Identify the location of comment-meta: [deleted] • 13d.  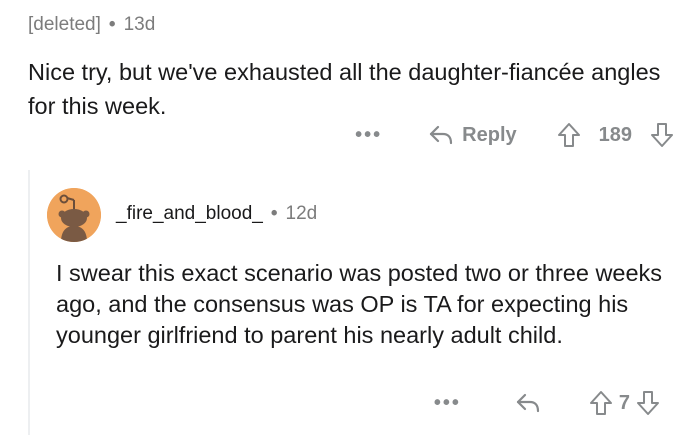
(91, 25).